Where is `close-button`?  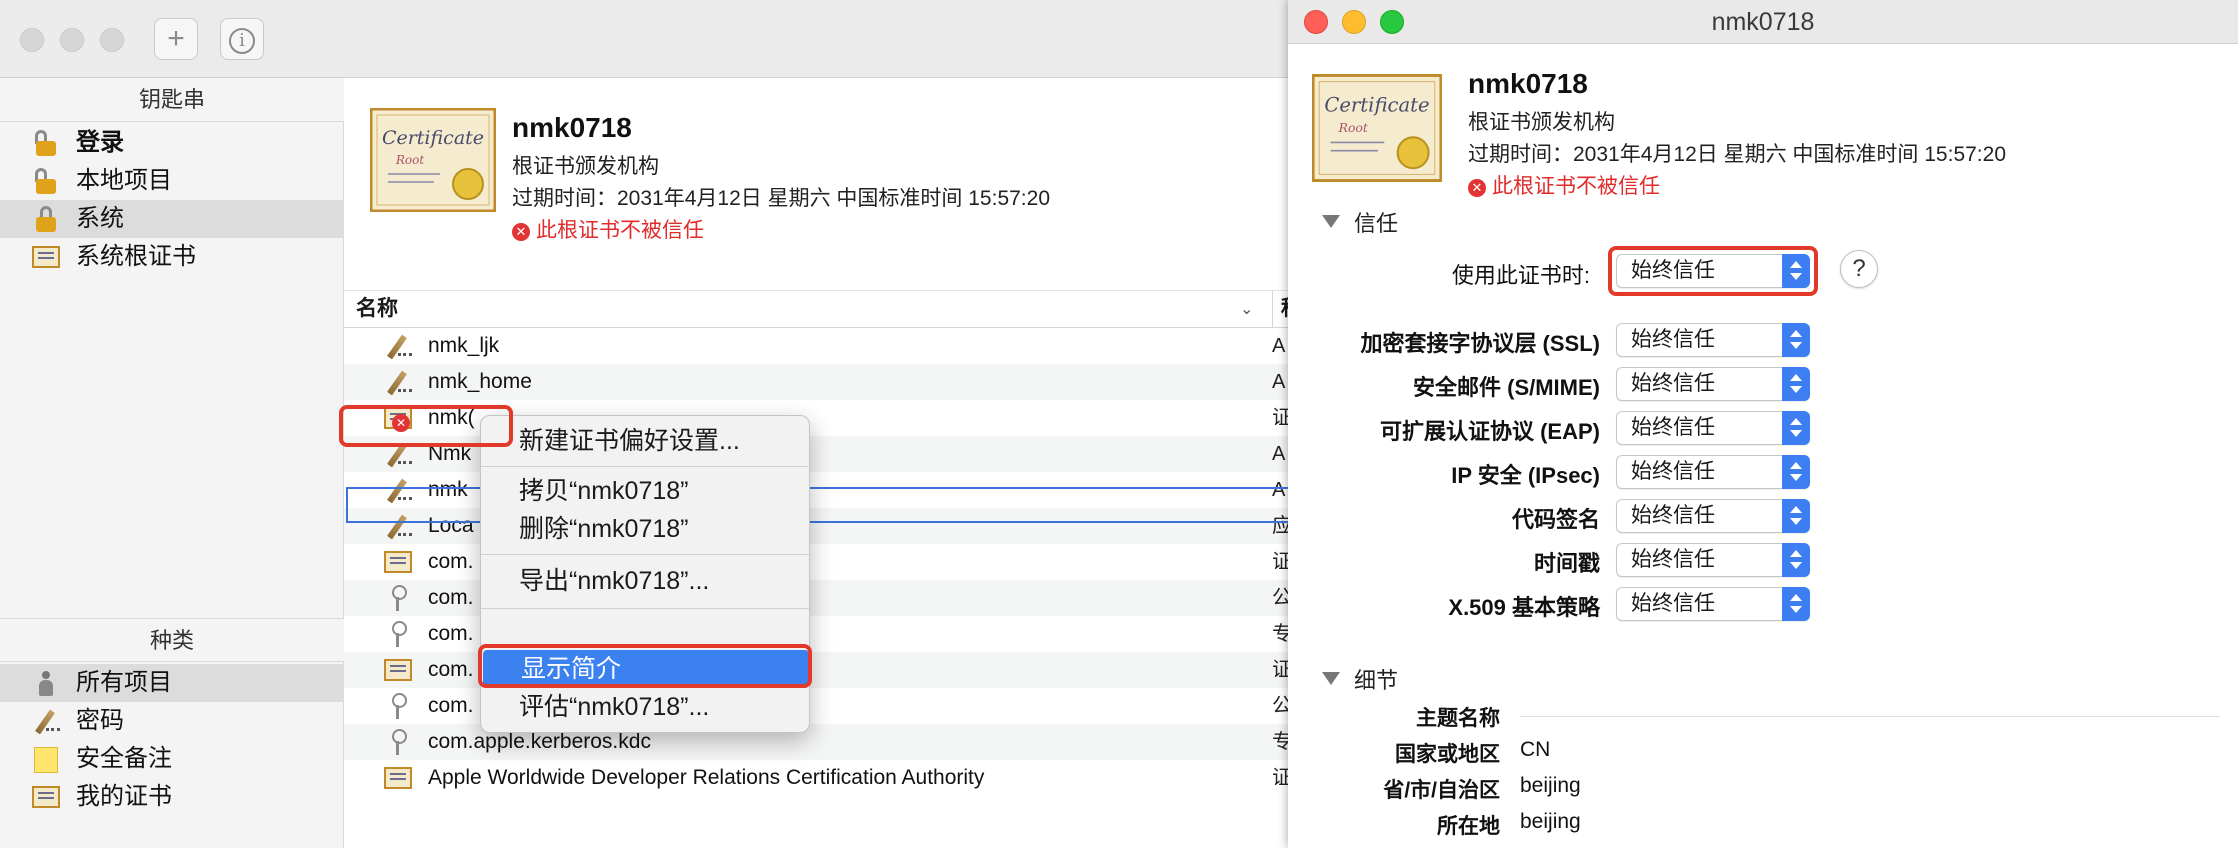
close-button is located at coordinates (32, 40).